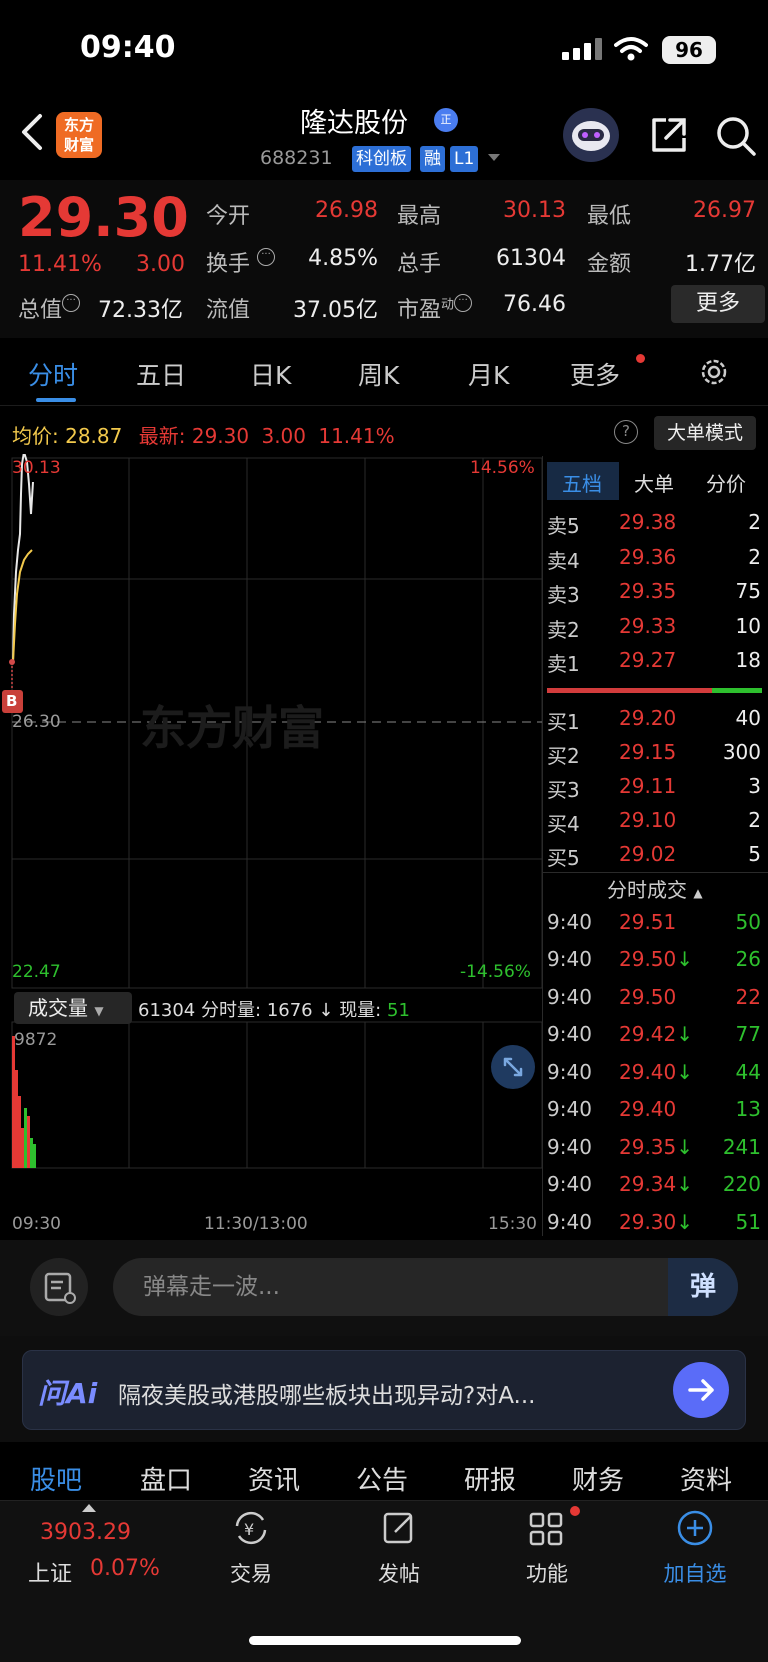 The height and width of the screenshot is (1662, 768). I want to click on stock-code: 688231, so click(296, 158).